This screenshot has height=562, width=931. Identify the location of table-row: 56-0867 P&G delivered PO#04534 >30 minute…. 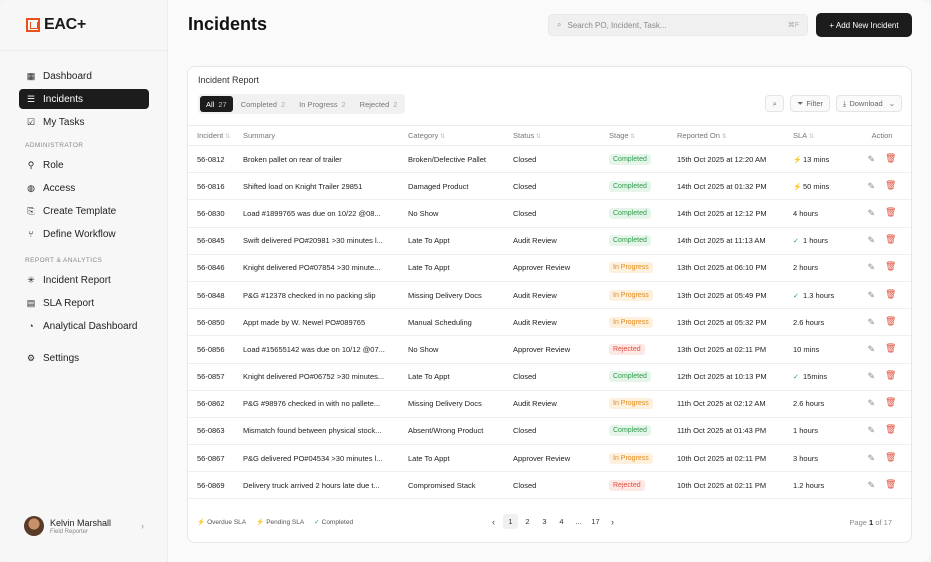
(549, 458).